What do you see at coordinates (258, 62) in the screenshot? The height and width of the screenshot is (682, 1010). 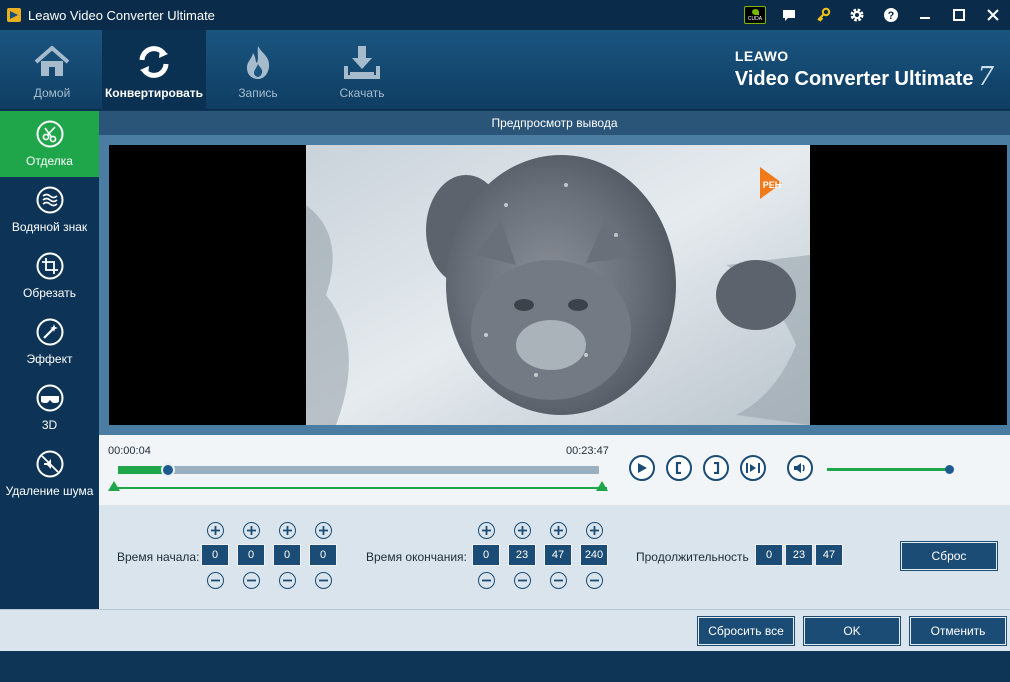 I see `burn-icon` at bounding box center [258, 62].